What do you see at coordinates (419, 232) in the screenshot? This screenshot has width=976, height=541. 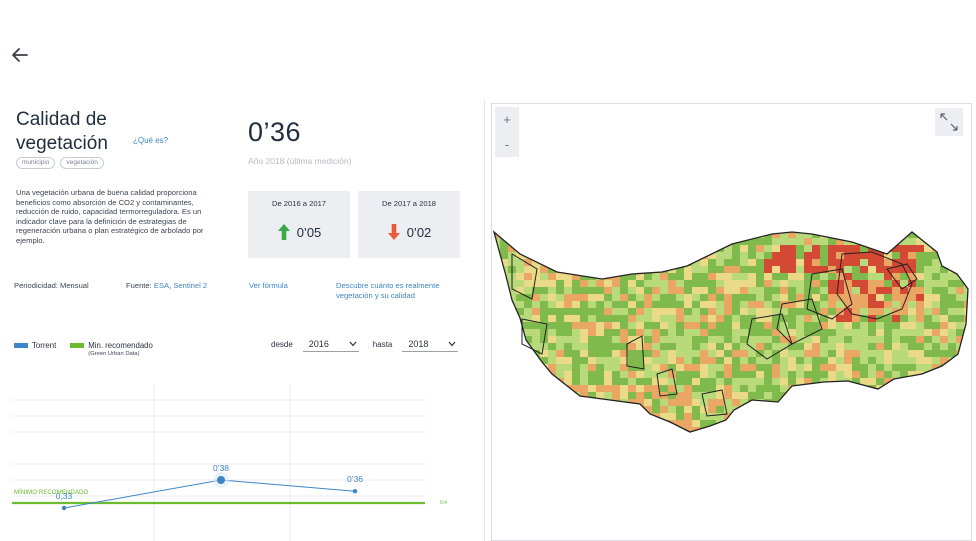 I see `change-card-value: 0’02` at bounding box center [419, 232].